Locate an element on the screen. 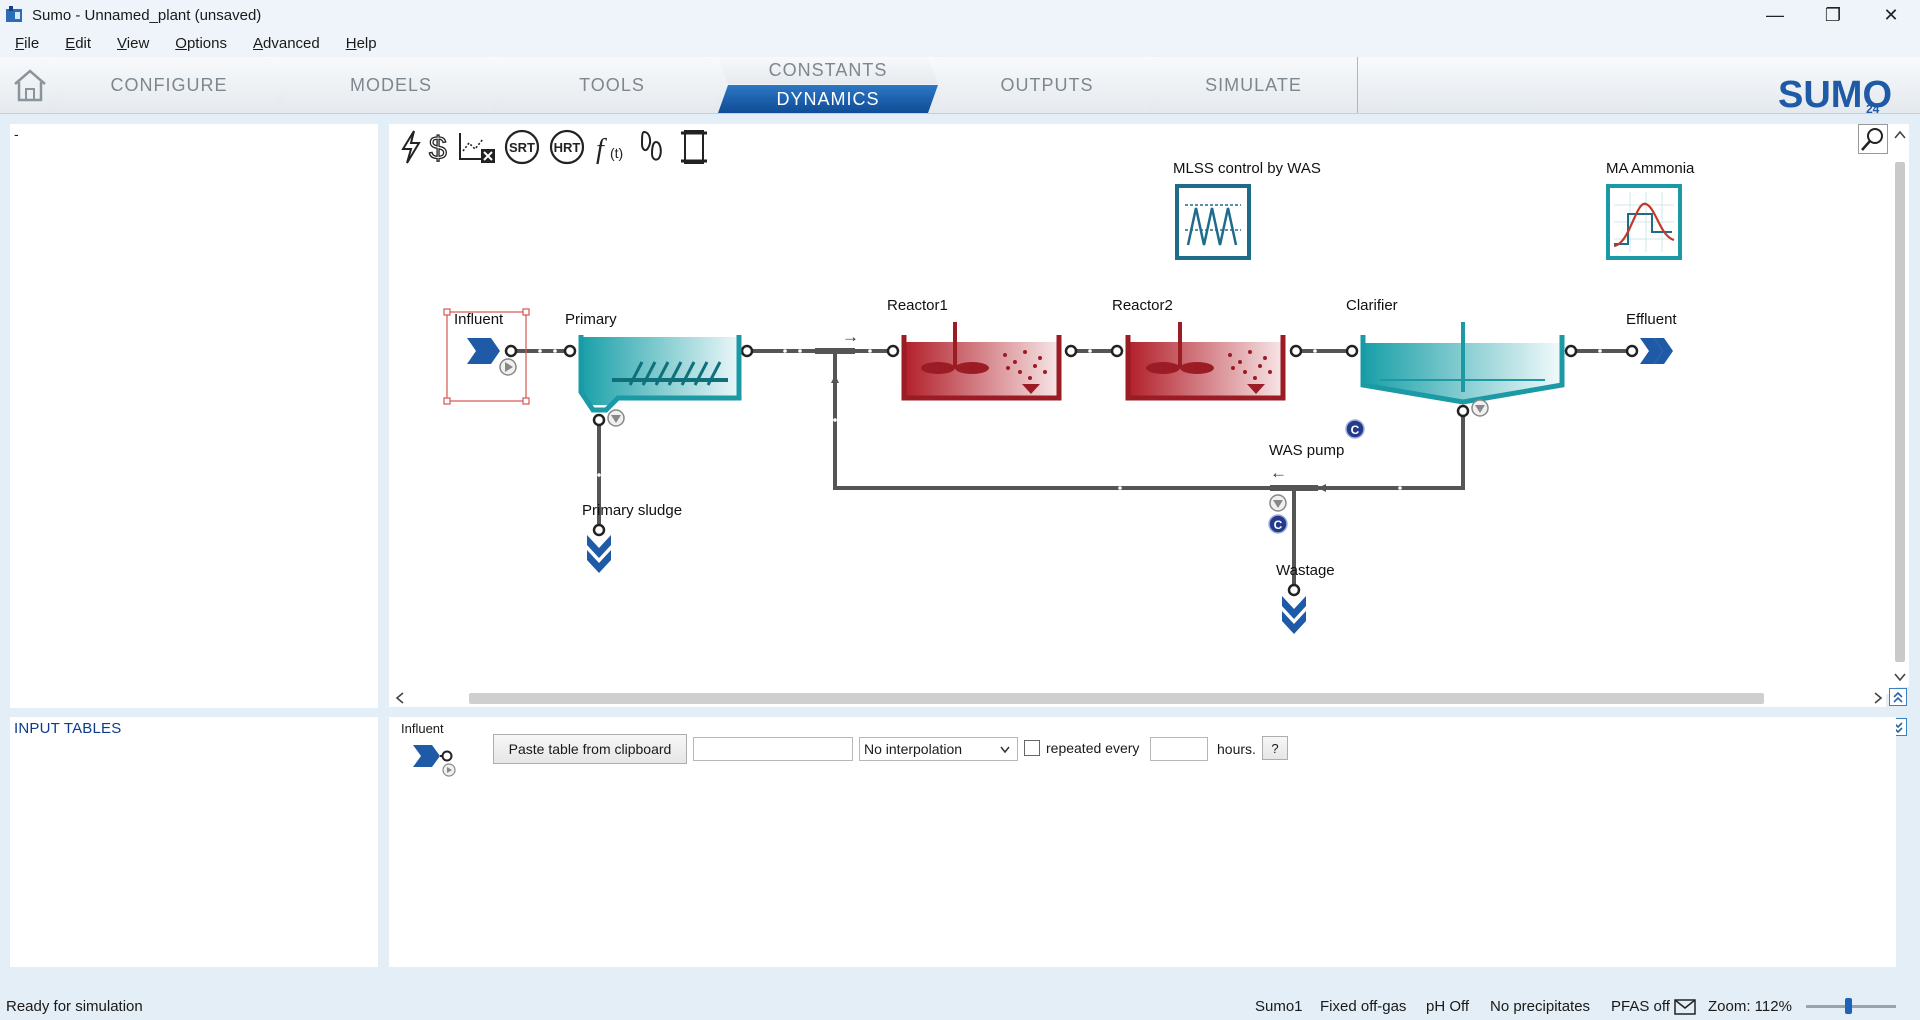  input-tables-title: INPUT TABLES is located at coordinates (68, 728).